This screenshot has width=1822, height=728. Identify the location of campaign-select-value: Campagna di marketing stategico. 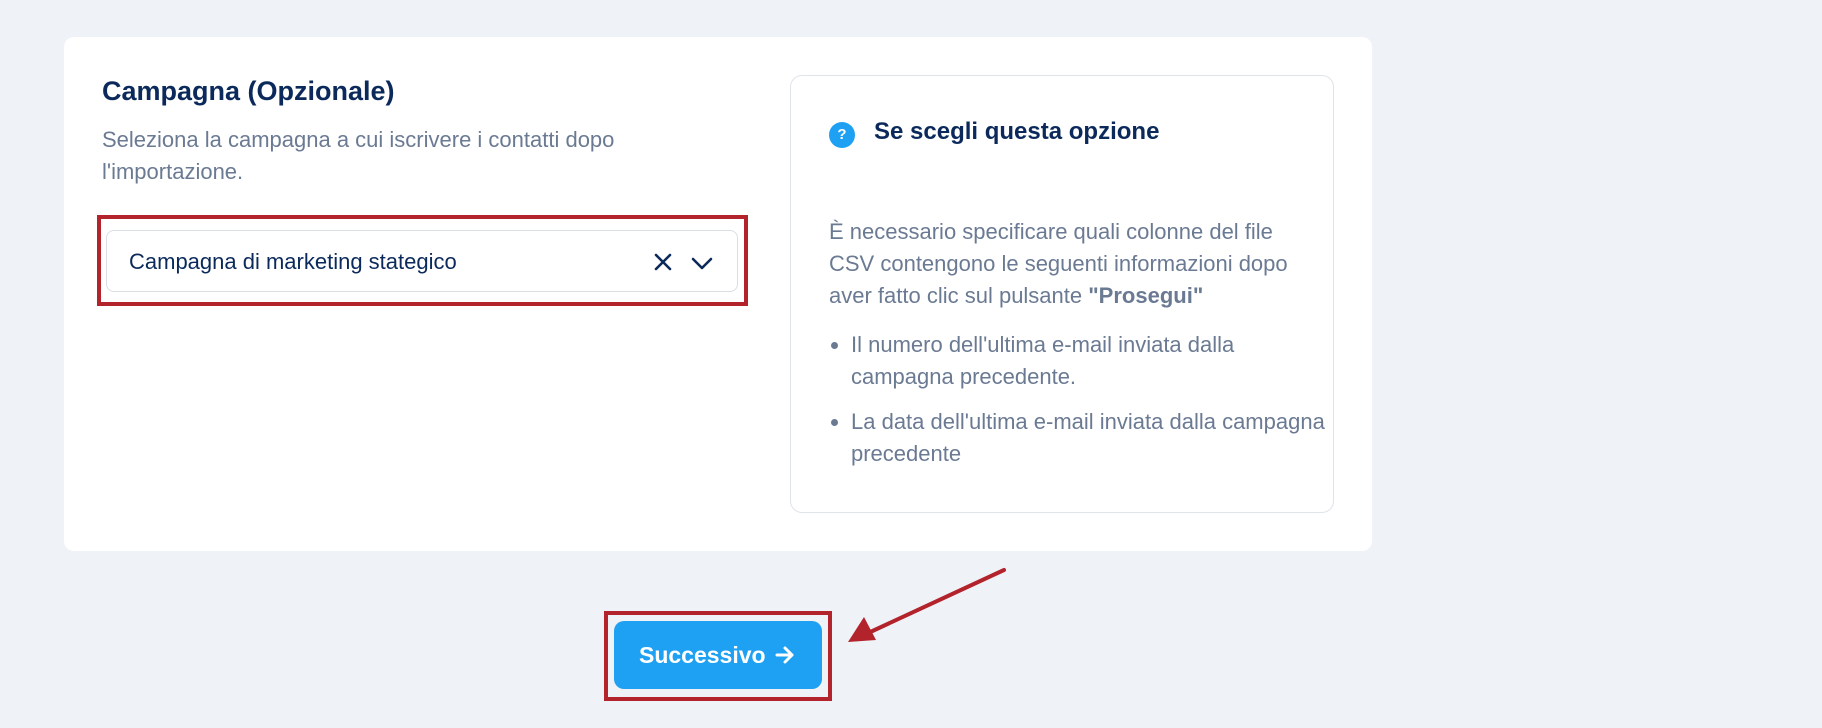
(293, 261).